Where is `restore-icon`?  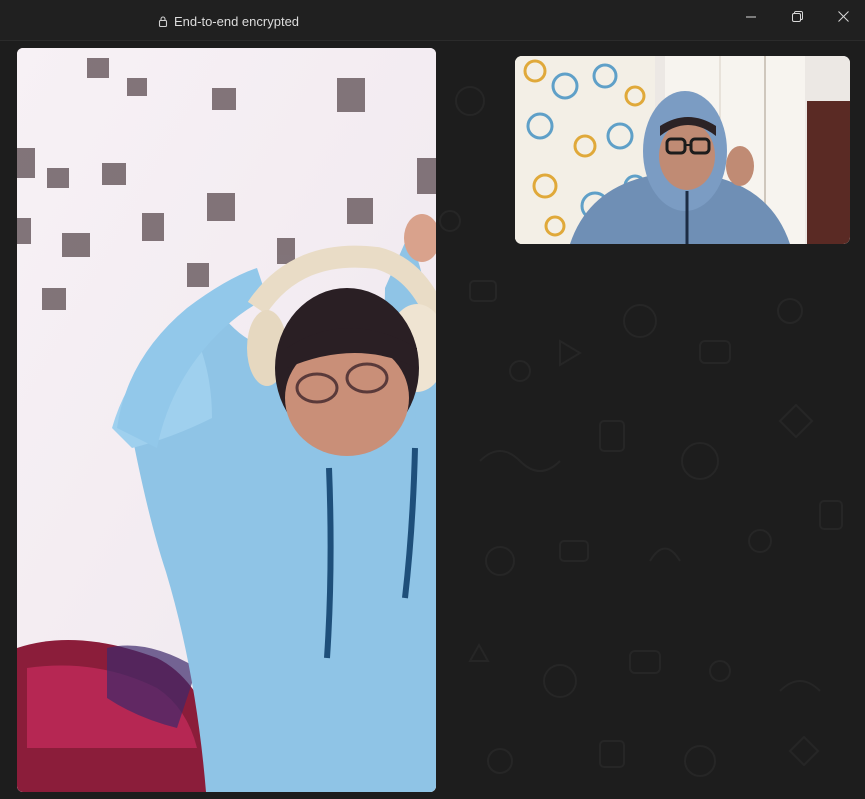 restore-icon is located at coordinates (797, 16).